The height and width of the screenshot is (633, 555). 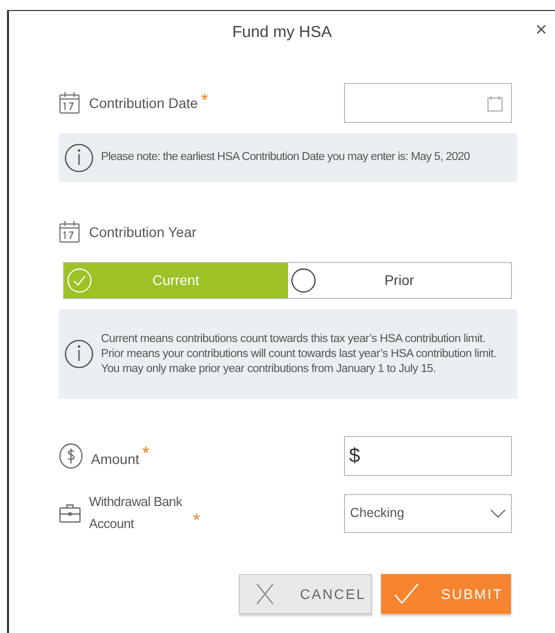 What do you see at coordinates (115, 459) in the screenshot?
I see `field-label: Amount` at bounding box center [115, 459].